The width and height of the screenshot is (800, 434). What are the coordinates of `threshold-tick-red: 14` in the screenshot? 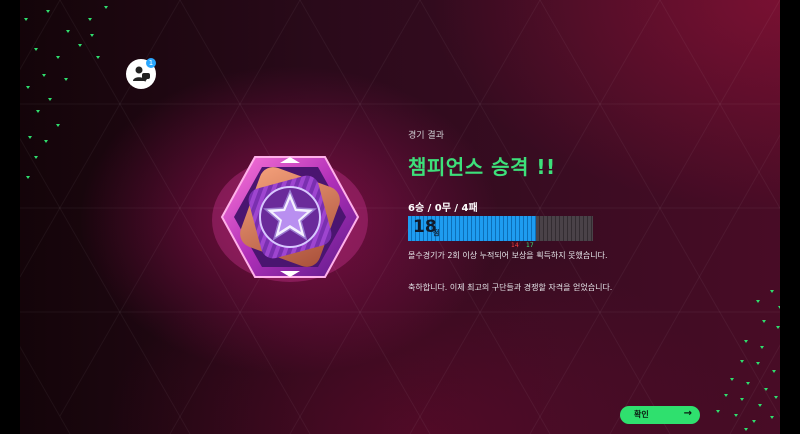 It's located at (515, 245).